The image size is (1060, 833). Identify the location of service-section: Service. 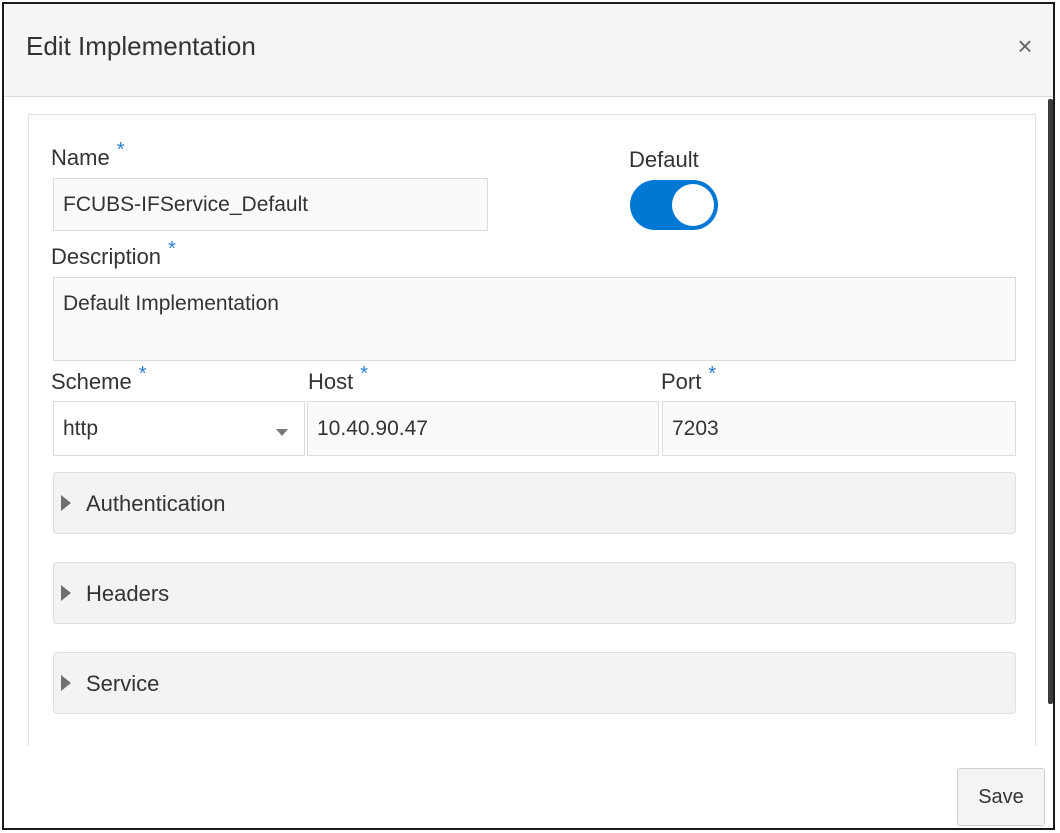
(534, 683).